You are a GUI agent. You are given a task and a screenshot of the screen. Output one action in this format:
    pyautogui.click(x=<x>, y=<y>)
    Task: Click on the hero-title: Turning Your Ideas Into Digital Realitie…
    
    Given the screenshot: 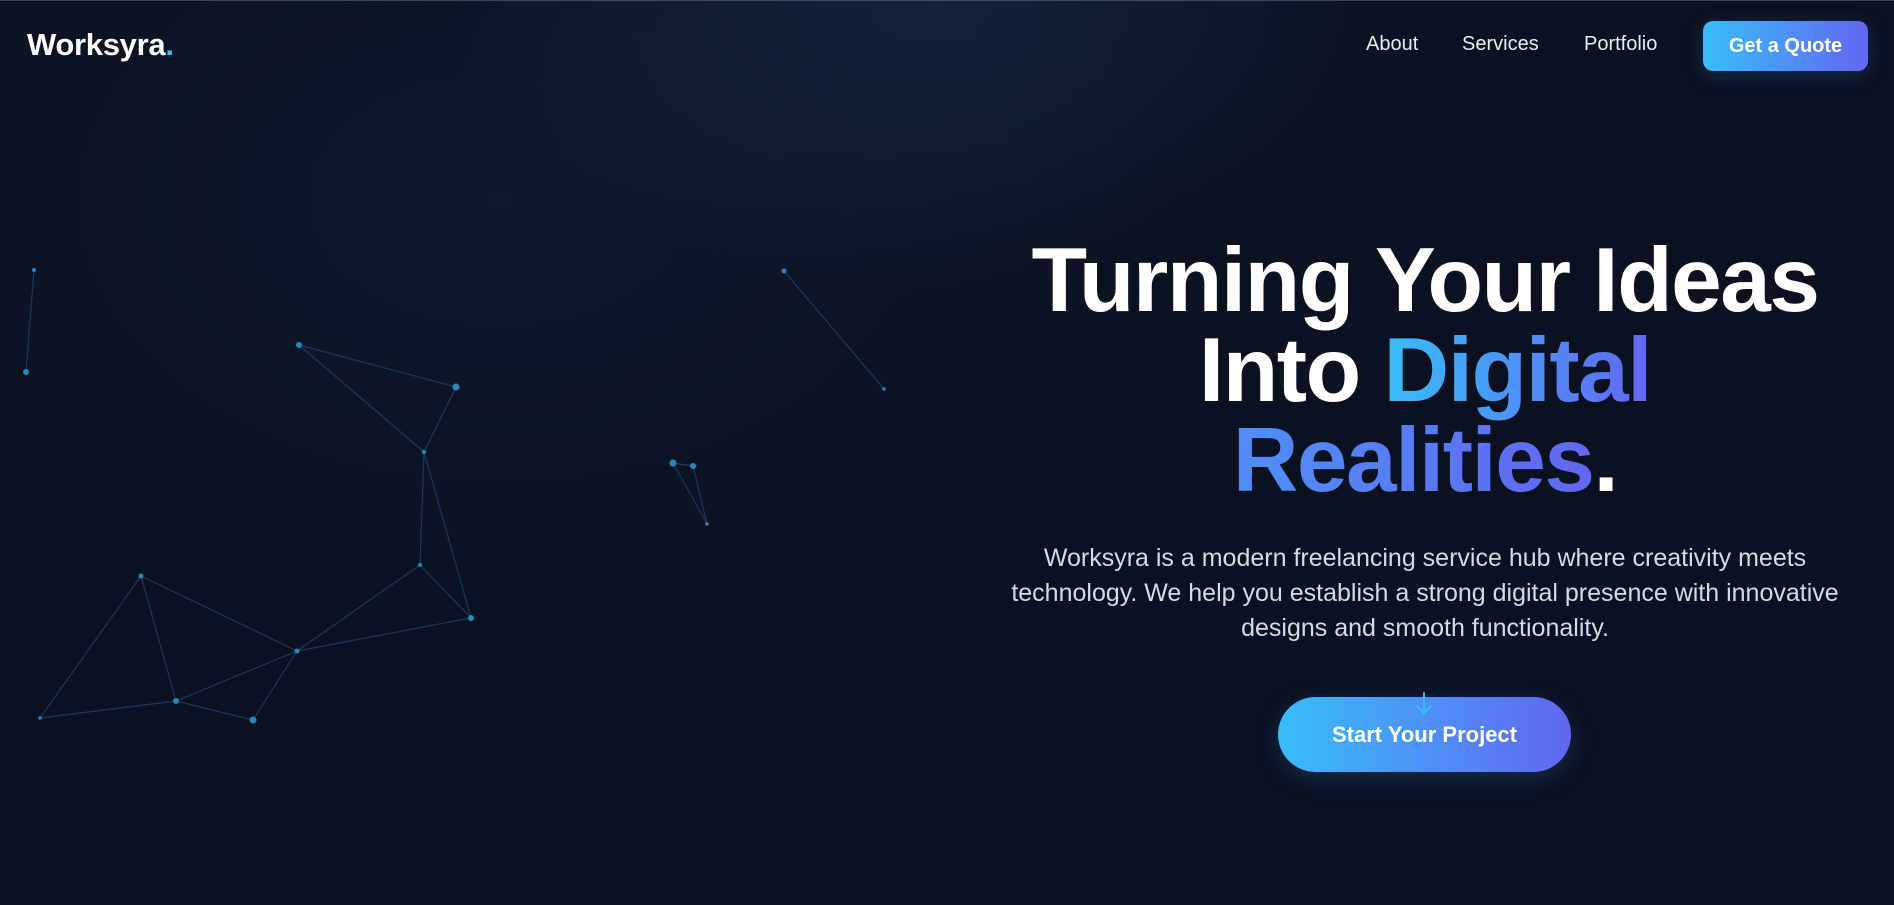 What is the action you would take?
    pyautogui.click(x=1425, y=370)
    